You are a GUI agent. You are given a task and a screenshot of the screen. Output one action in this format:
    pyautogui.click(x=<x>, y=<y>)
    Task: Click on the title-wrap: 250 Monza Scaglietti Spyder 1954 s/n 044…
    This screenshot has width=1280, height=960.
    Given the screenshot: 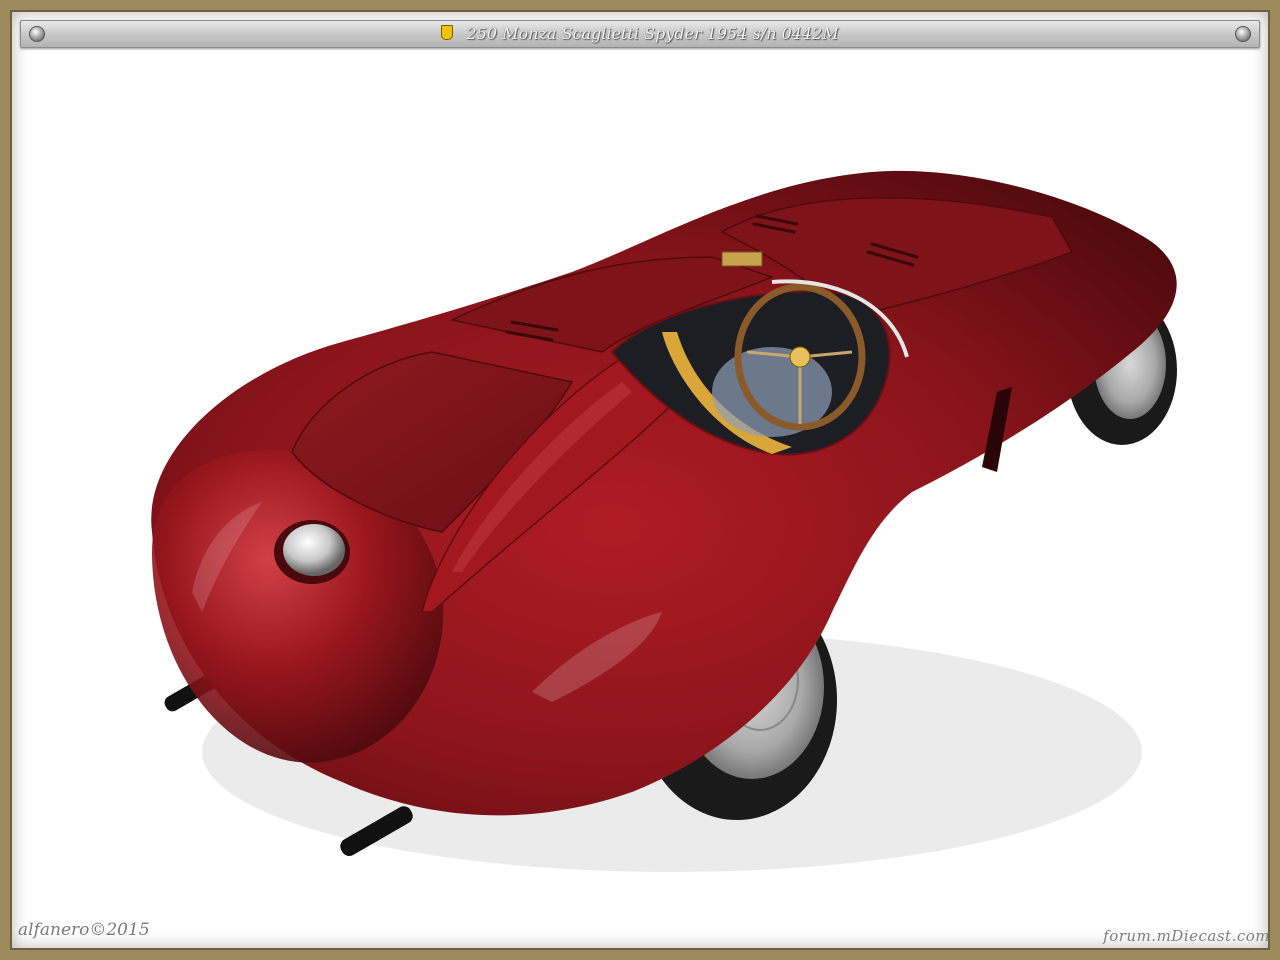 What is the action you would take?
    pyautogui.click(x=640, y=34)
    